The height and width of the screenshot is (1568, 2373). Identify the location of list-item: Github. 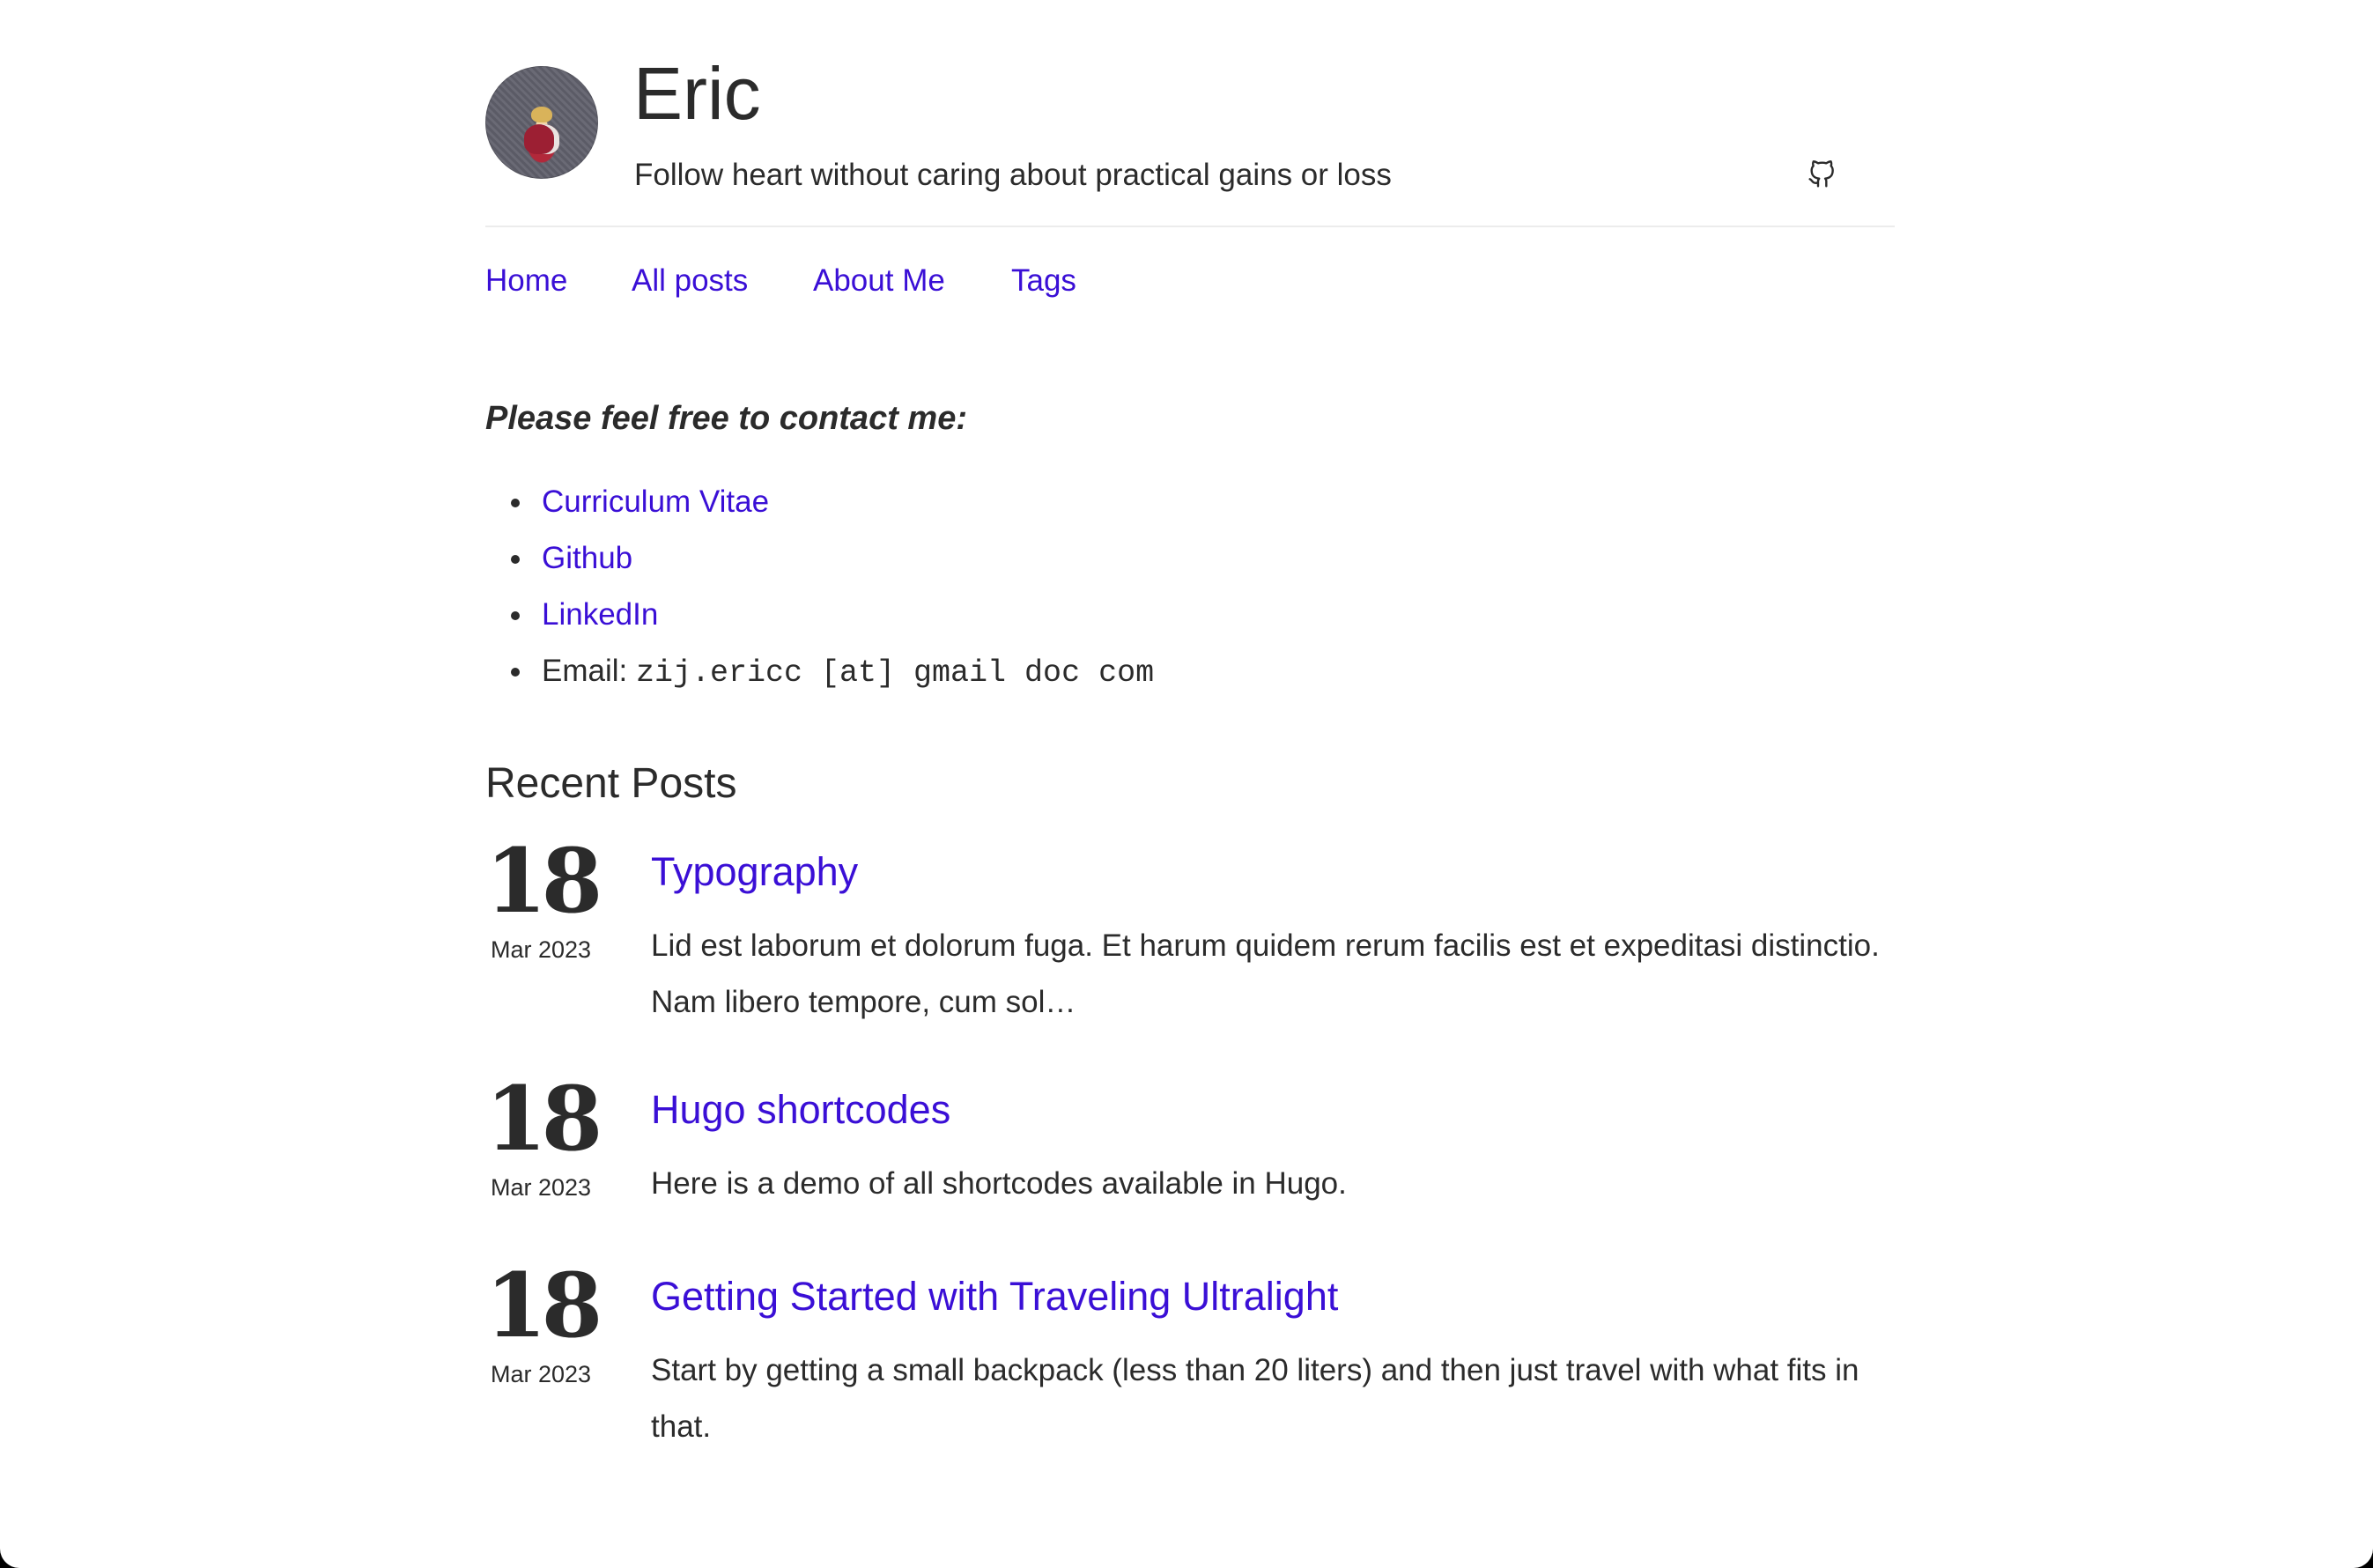
(819, 567).